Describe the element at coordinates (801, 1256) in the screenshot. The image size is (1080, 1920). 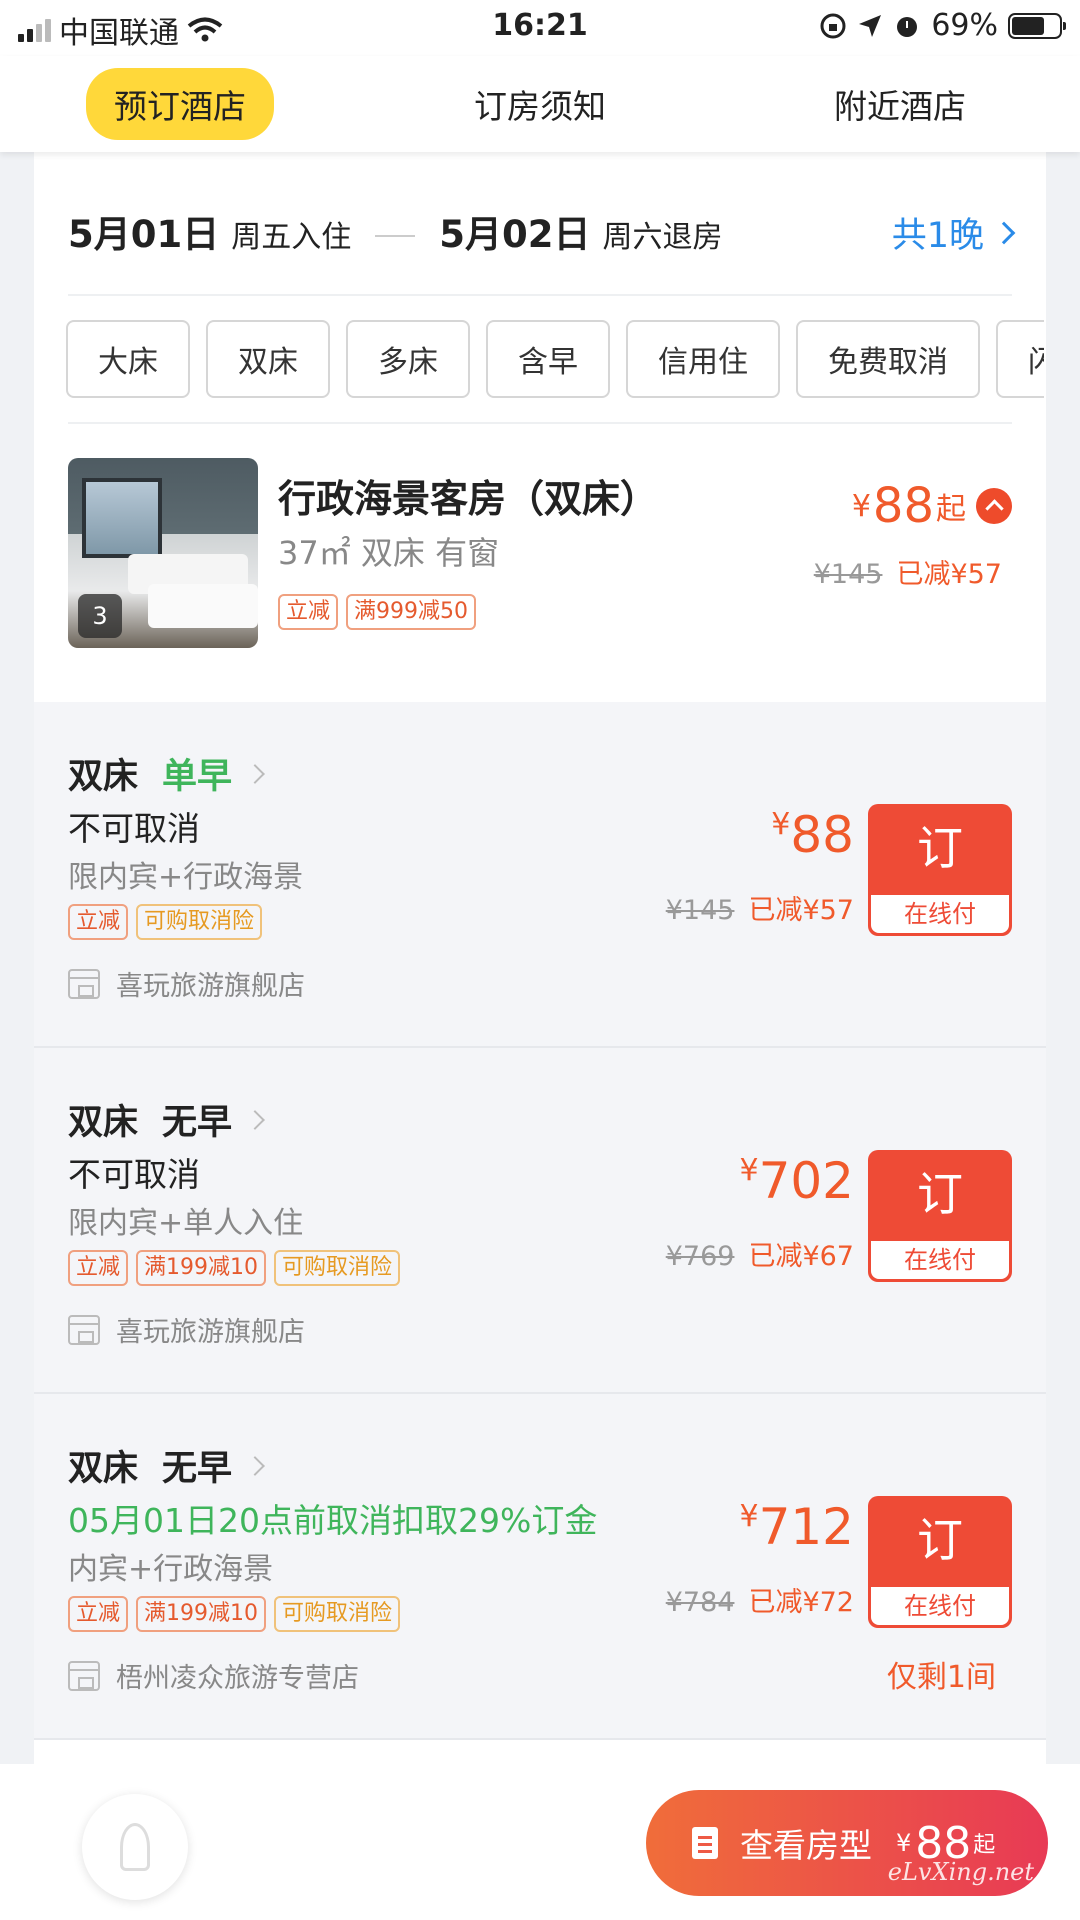
I see `discount-amount: 已减¥67` at that location.